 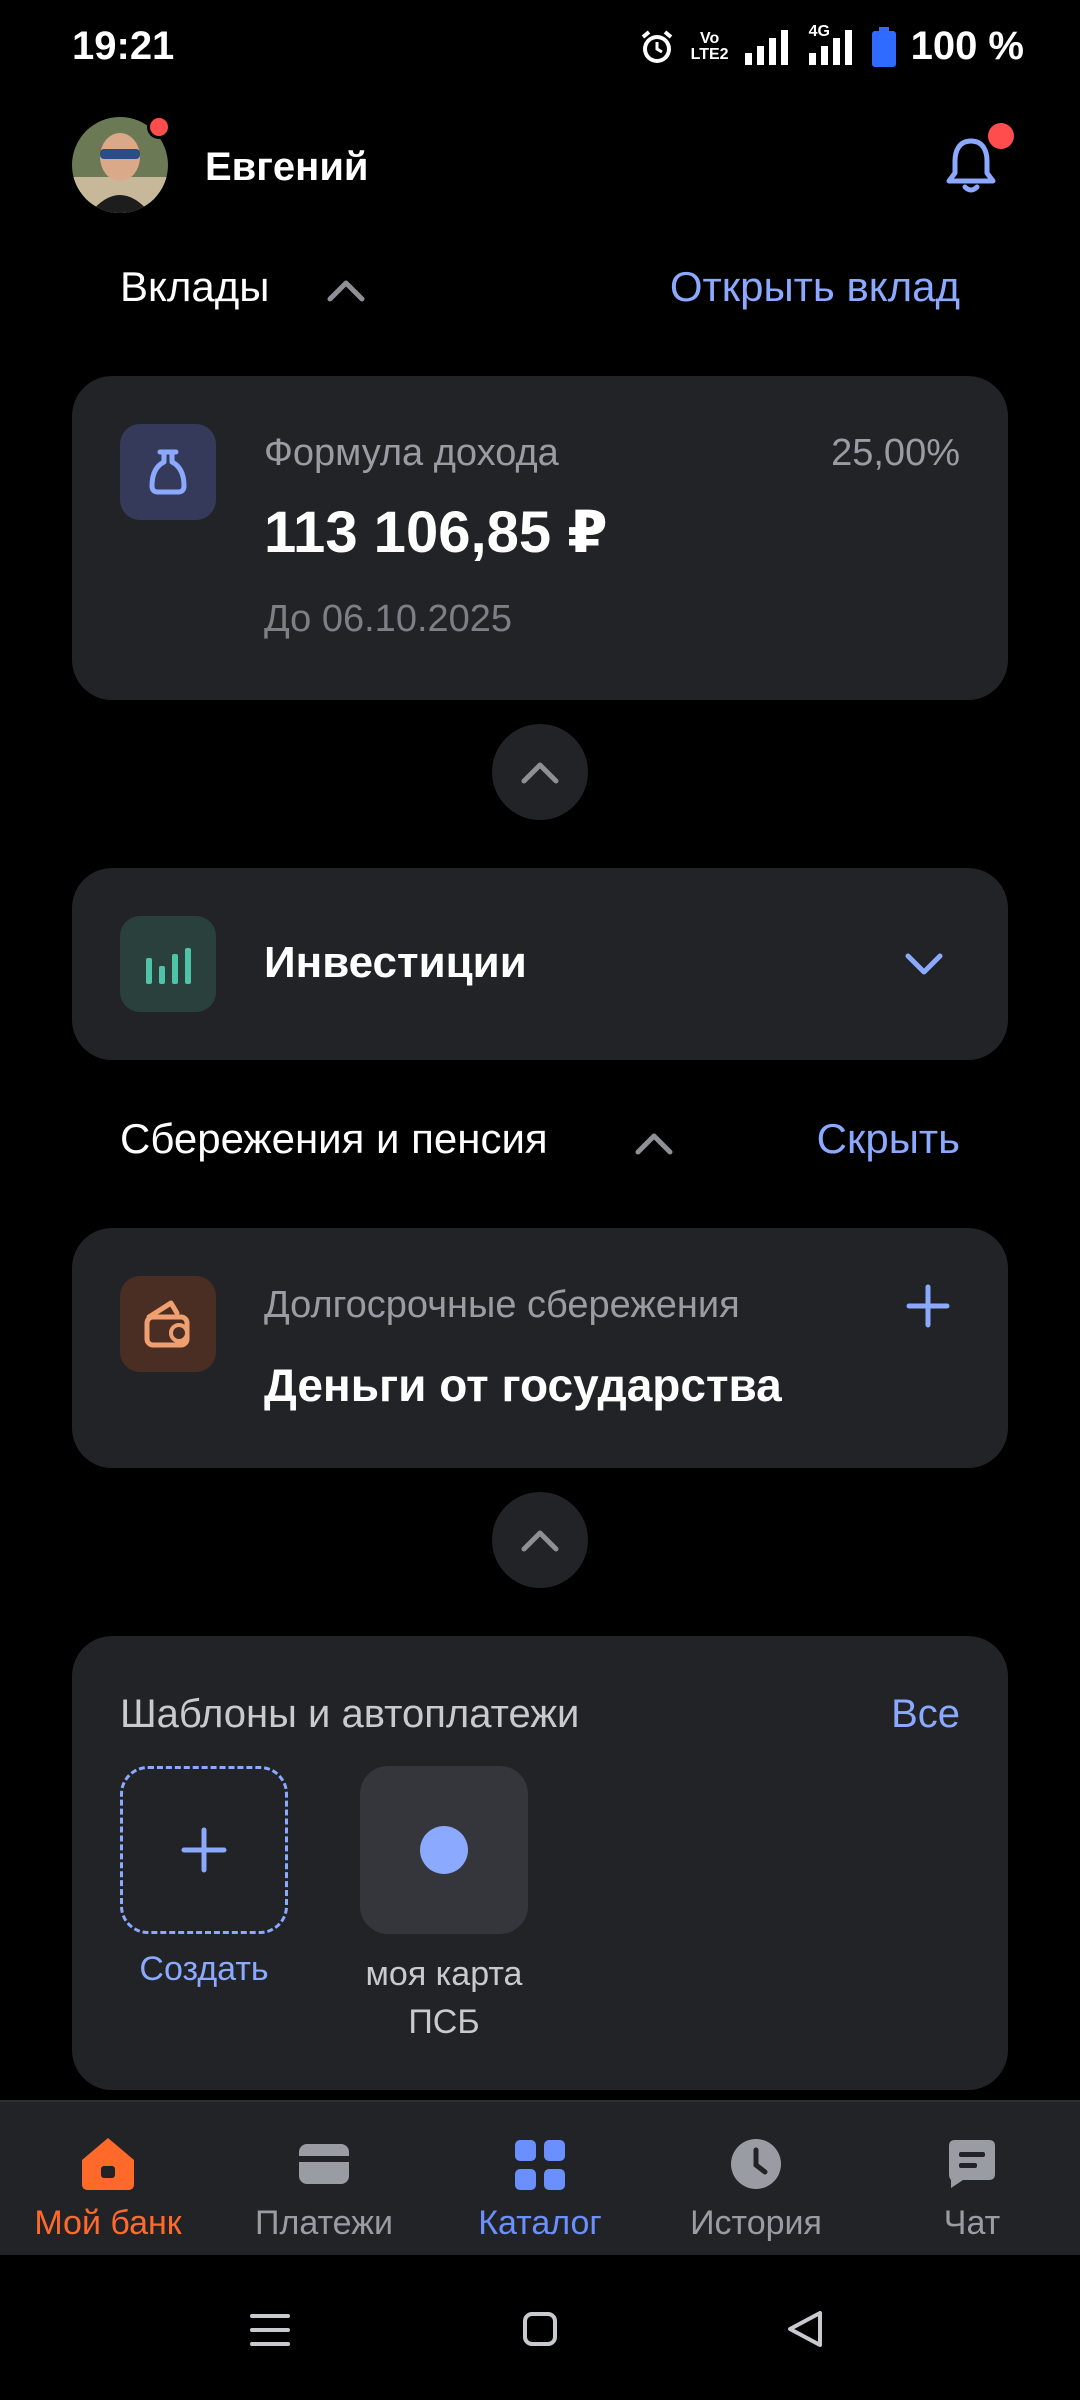 What do you see at coordinates (523, 1385) in the screenshot?
I see `savings-name: Деньги от государства` at bounding box center [523, 1385].